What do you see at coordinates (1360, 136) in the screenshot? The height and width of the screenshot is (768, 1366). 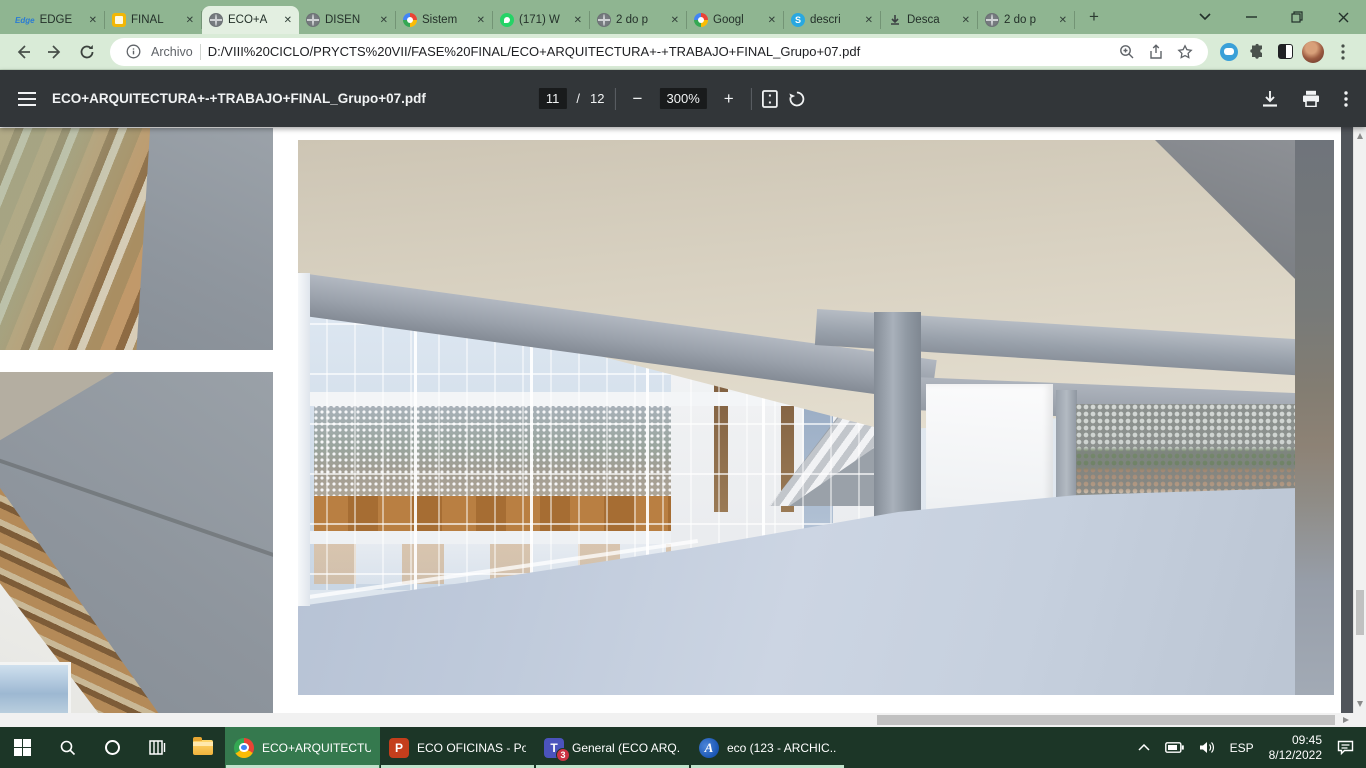 I see `scroll-up-arrow-icon` at bounding box center [1360, 136].